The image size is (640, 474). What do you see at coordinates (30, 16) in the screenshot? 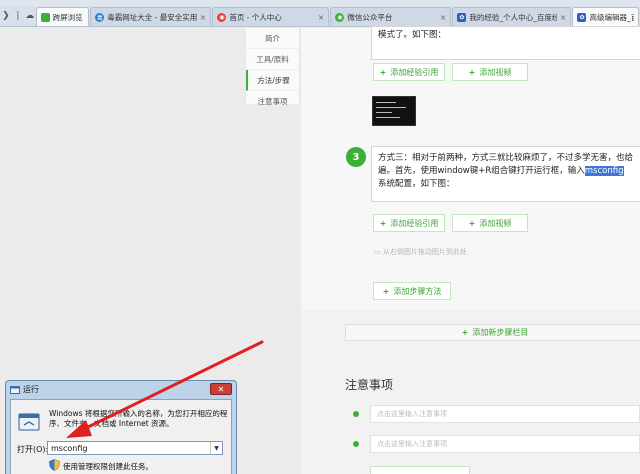
I see `cloud-icon: ☁` at bounding box center [30, 16].